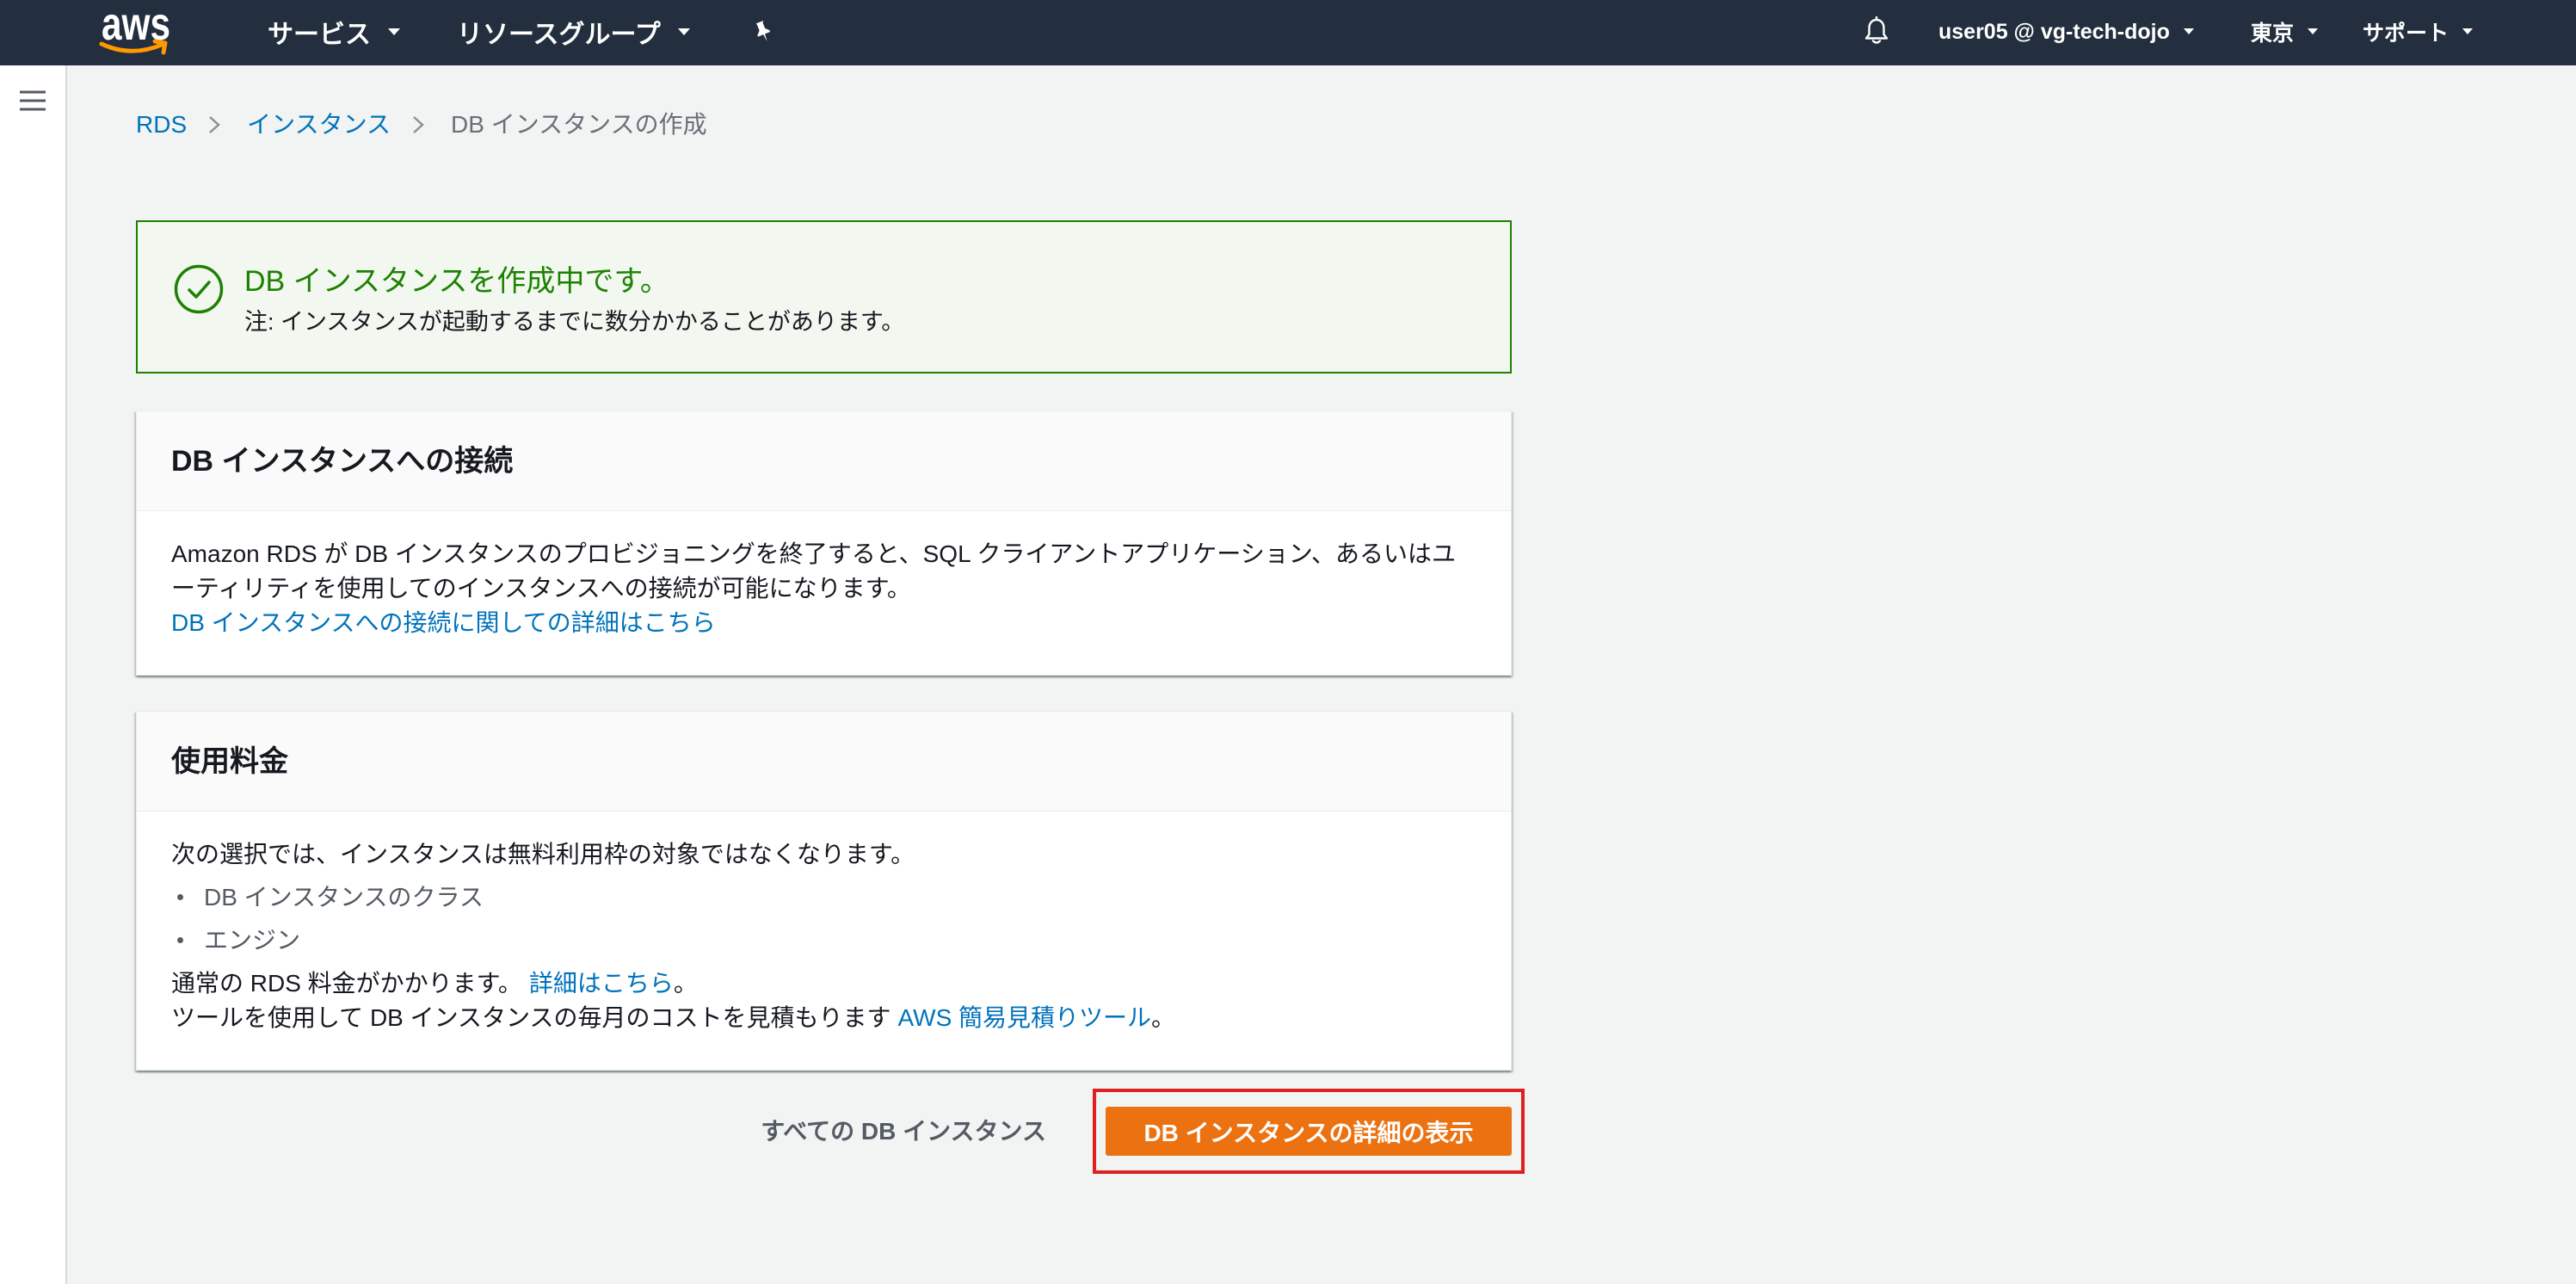 Image resolution: width=2576 pixels, height=1284 pixels. What do you see at coordinates (763, 32) in the screenshot?
I see `pin-icon` at bounding box center [763, 32].